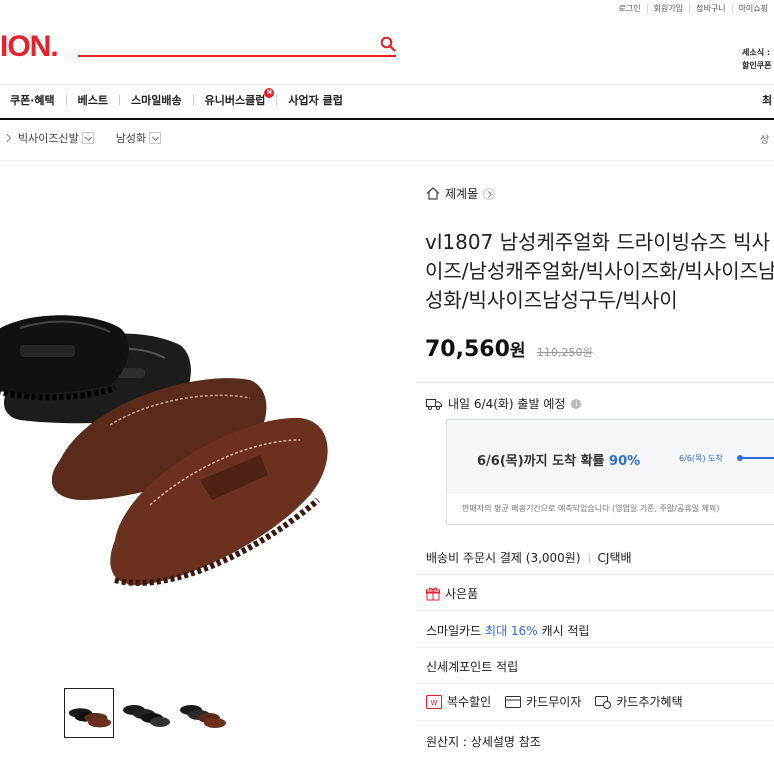 This screenshot has height=774, width=774. I want to click on breadcrumb: 빅사이즈신발 남성화, so click(81, 138).